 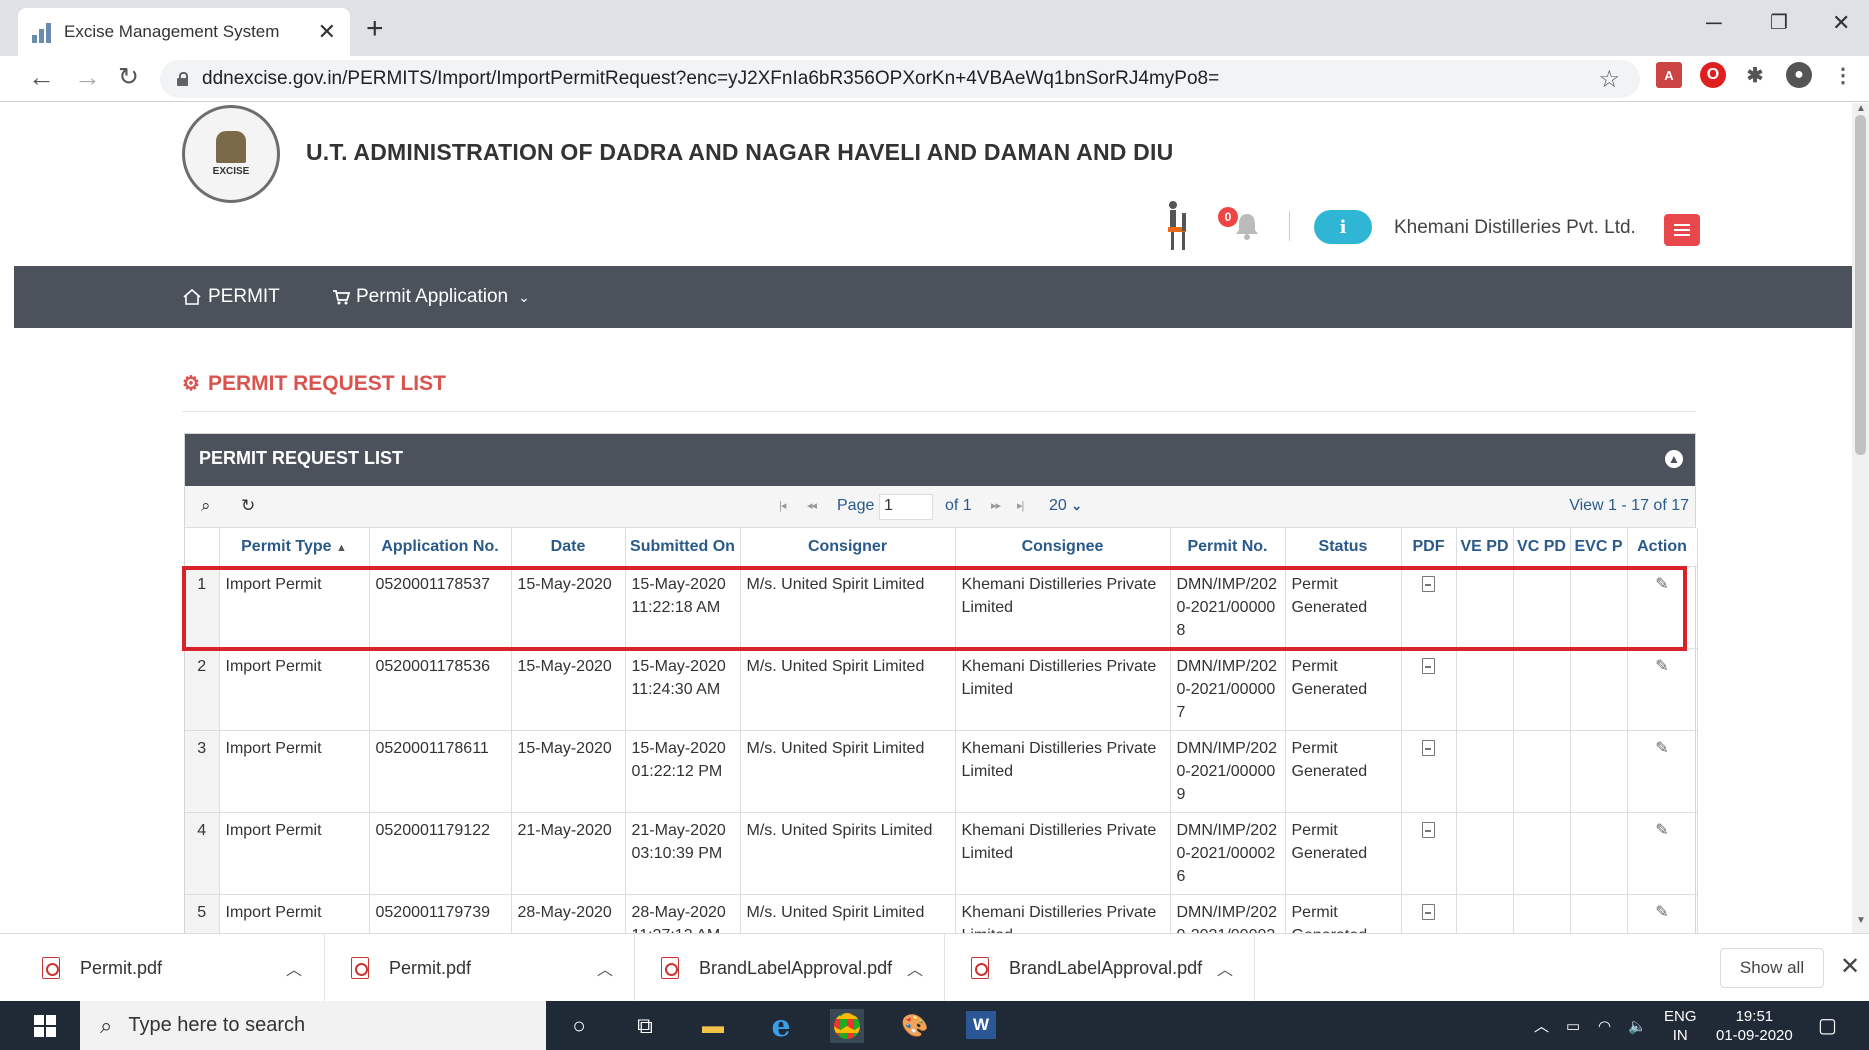 What do you see at coordinates (683, 689) in the screenshot?
I see `cell-submitted-on: 15-May-2020 11:24:30 AM` at bounding box center [683, 689].